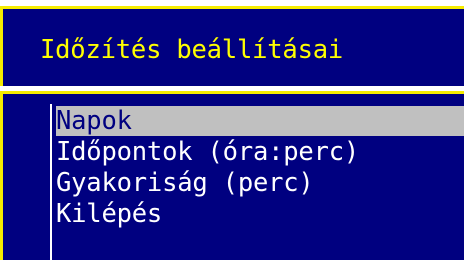 The image size is (464, 260). I want to click on menu-item-napok: Napok, so click(260, 121).